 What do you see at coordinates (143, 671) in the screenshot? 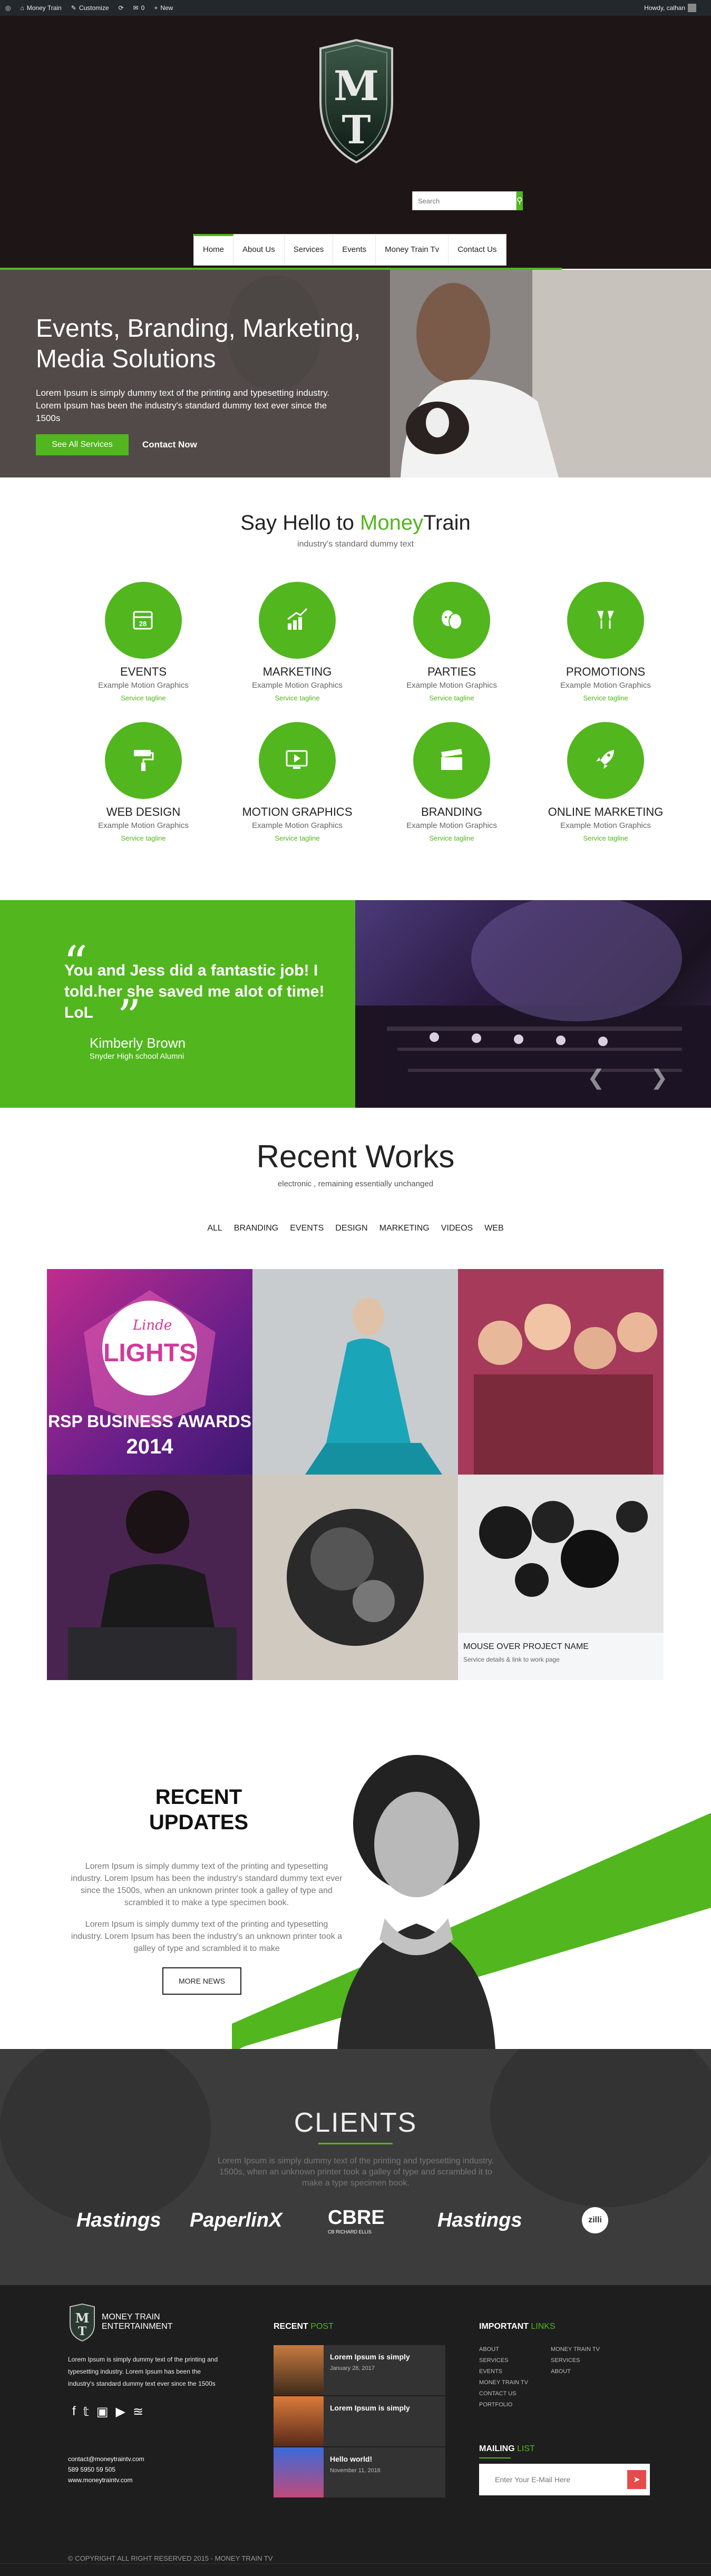
I see `service-title: EVENTS` at bounding box center [143, 671].